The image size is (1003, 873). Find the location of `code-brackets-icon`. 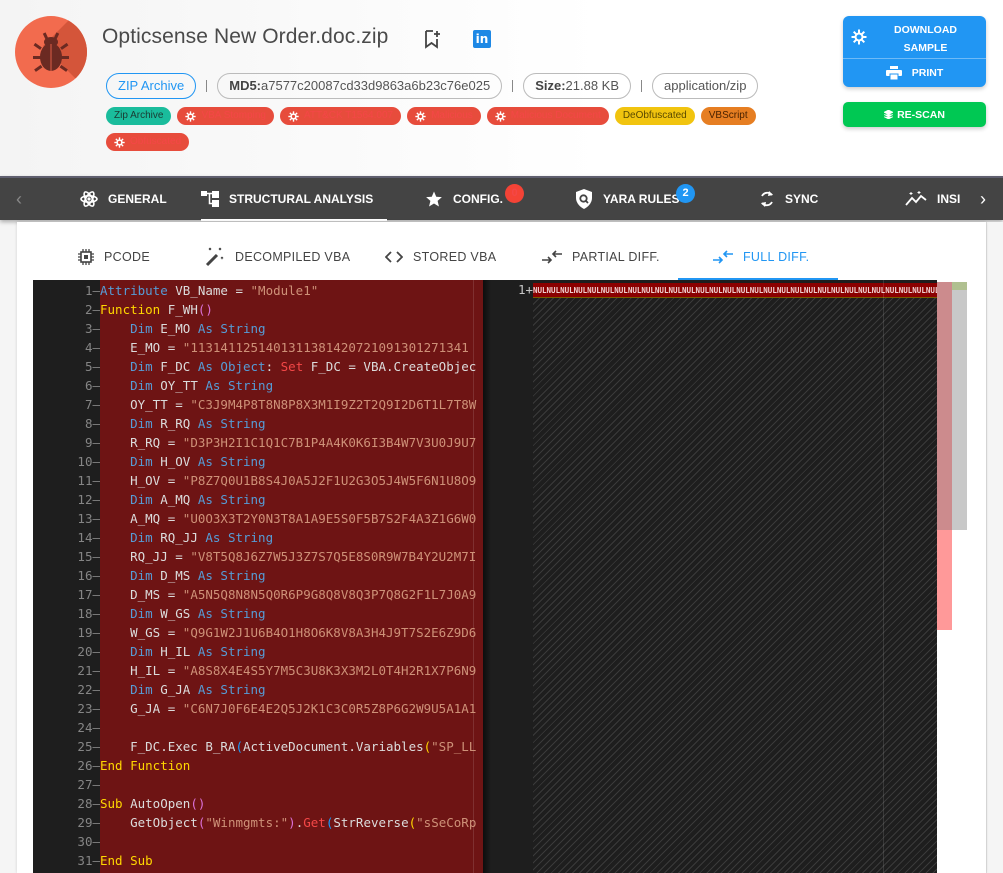

code-brackets-icon is located at coordinates (394, 257).